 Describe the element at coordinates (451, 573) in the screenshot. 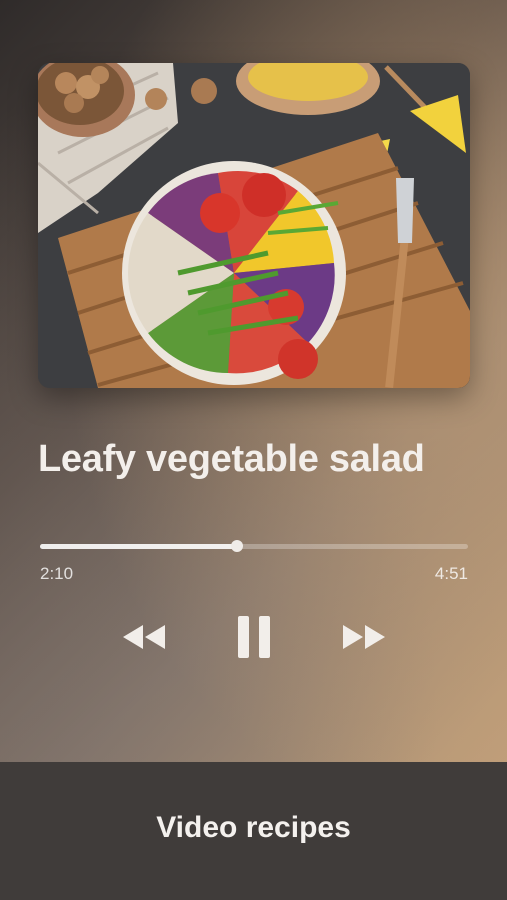

I see `total-time: 4:51` at that location.